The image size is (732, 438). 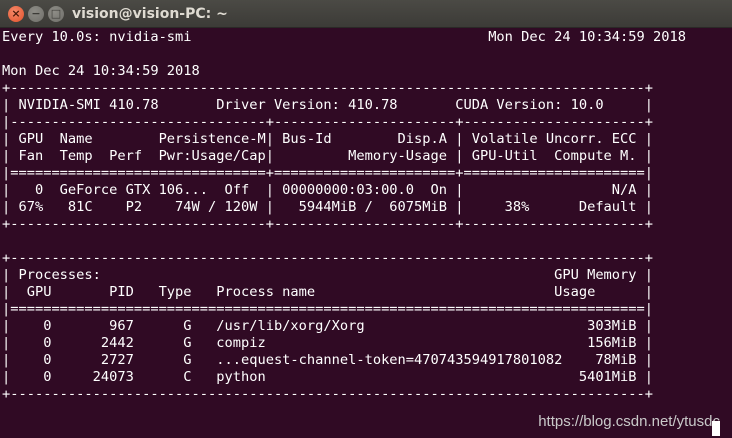 I want to click on terminal-scrollbar, so click(x=729, y=233).